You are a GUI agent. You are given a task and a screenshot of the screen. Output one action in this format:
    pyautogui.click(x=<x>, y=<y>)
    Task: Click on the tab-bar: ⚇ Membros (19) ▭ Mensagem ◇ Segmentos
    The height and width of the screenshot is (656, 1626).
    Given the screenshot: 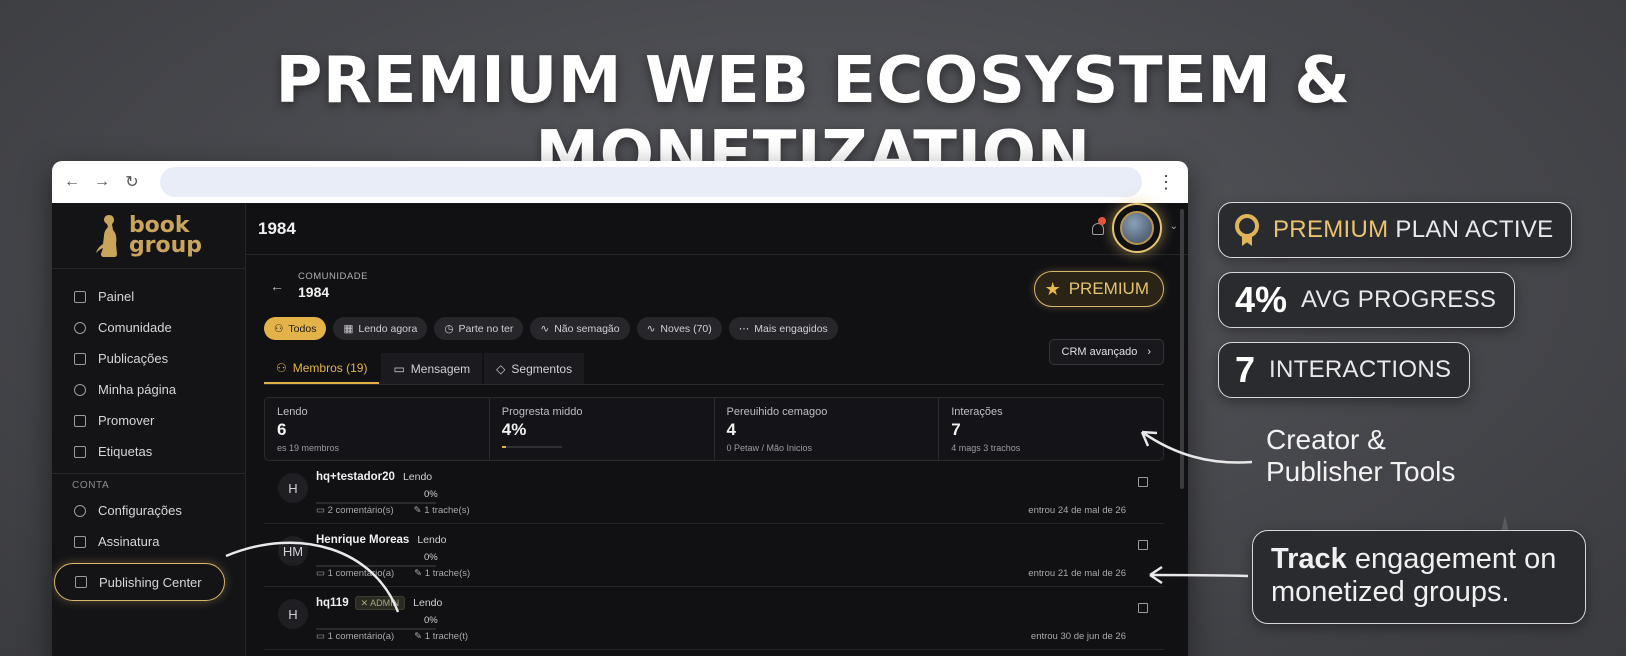 What is the action you would take?
    pyautogui.click(x=714, y=369)
    